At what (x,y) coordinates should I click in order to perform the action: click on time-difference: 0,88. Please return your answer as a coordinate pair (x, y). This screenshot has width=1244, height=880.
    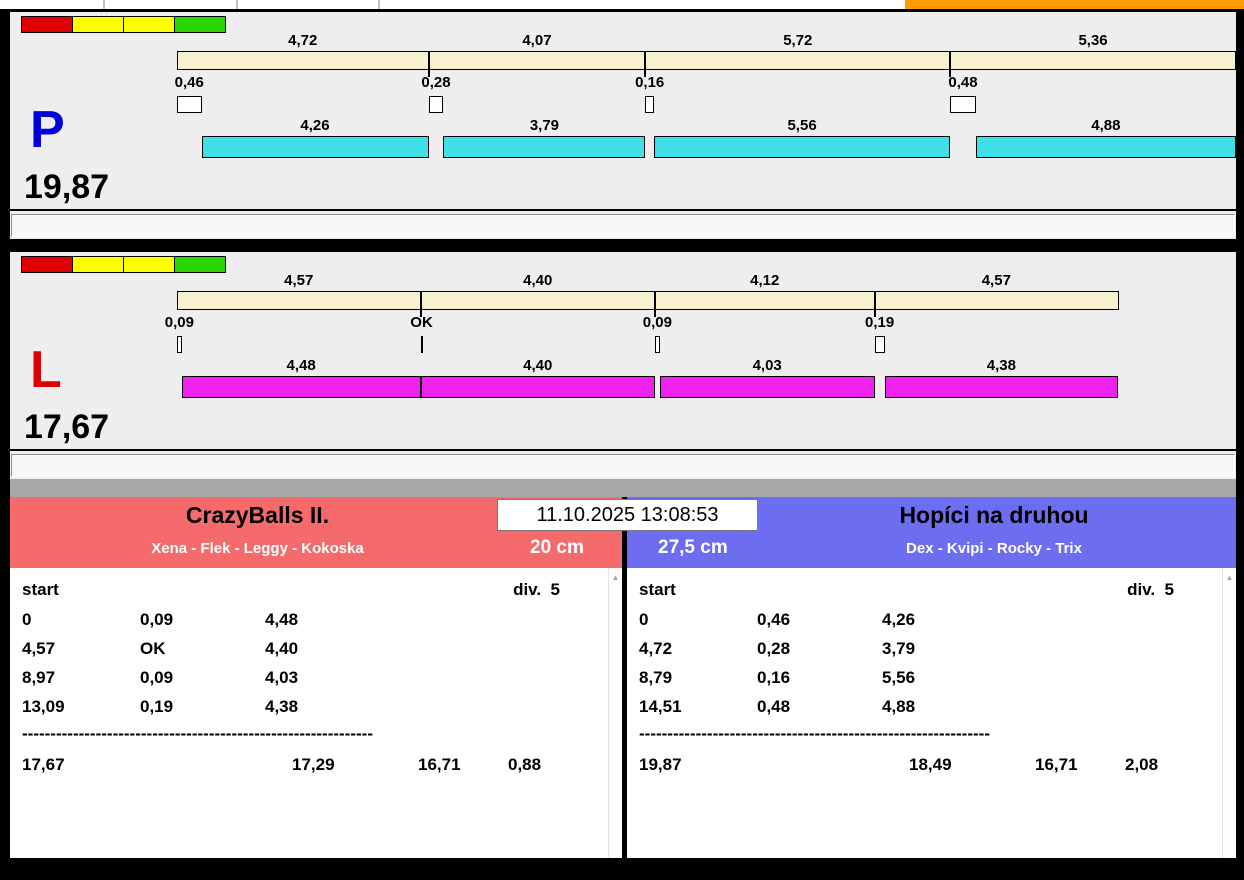
    Looking at the image, I should click on (525, 764).